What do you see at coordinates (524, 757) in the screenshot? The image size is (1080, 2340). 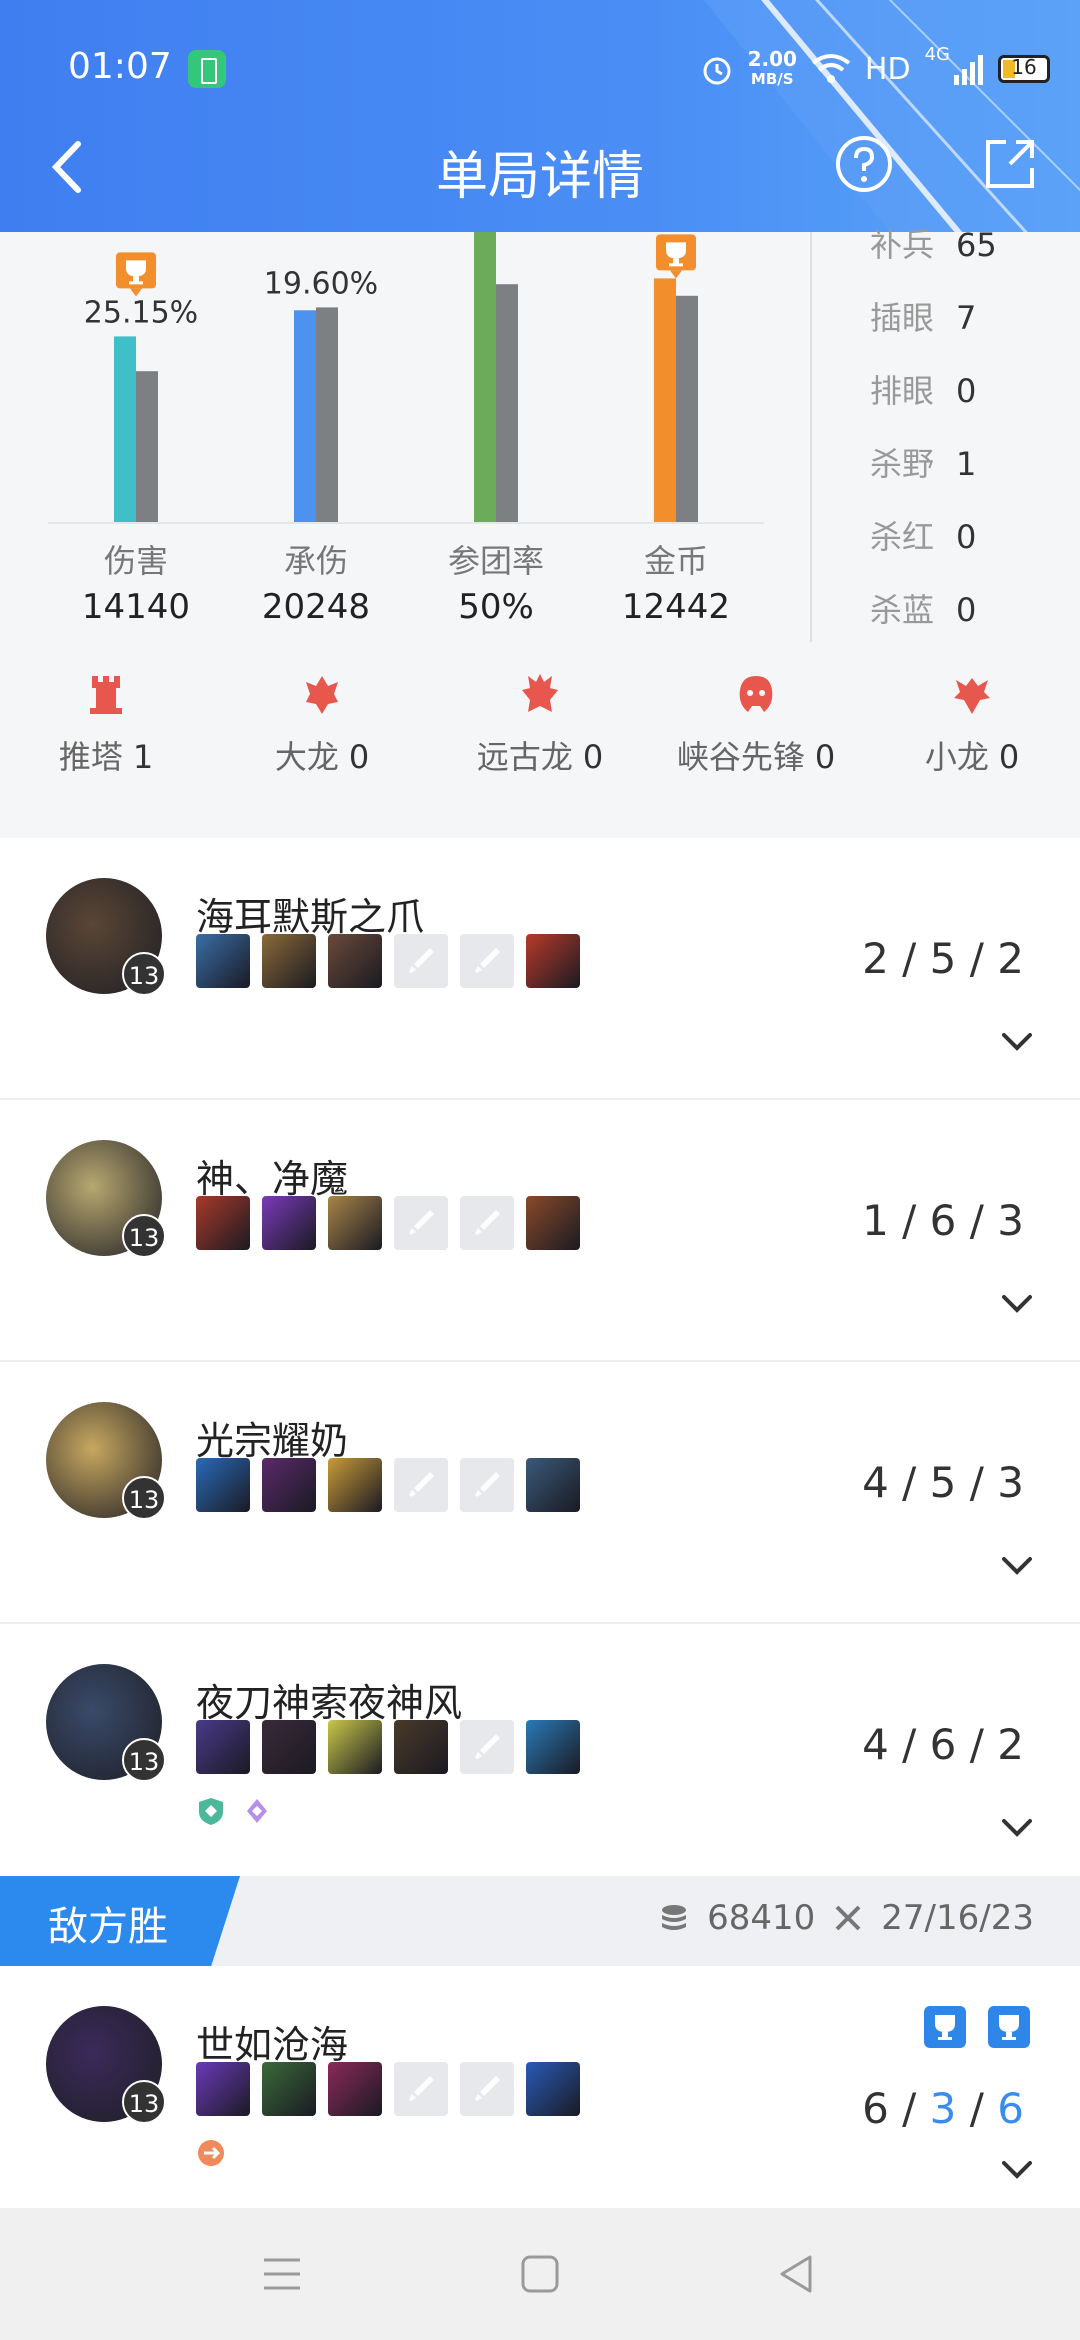 I see `objective-name: 远古龙` at bounding box center [524, 757].